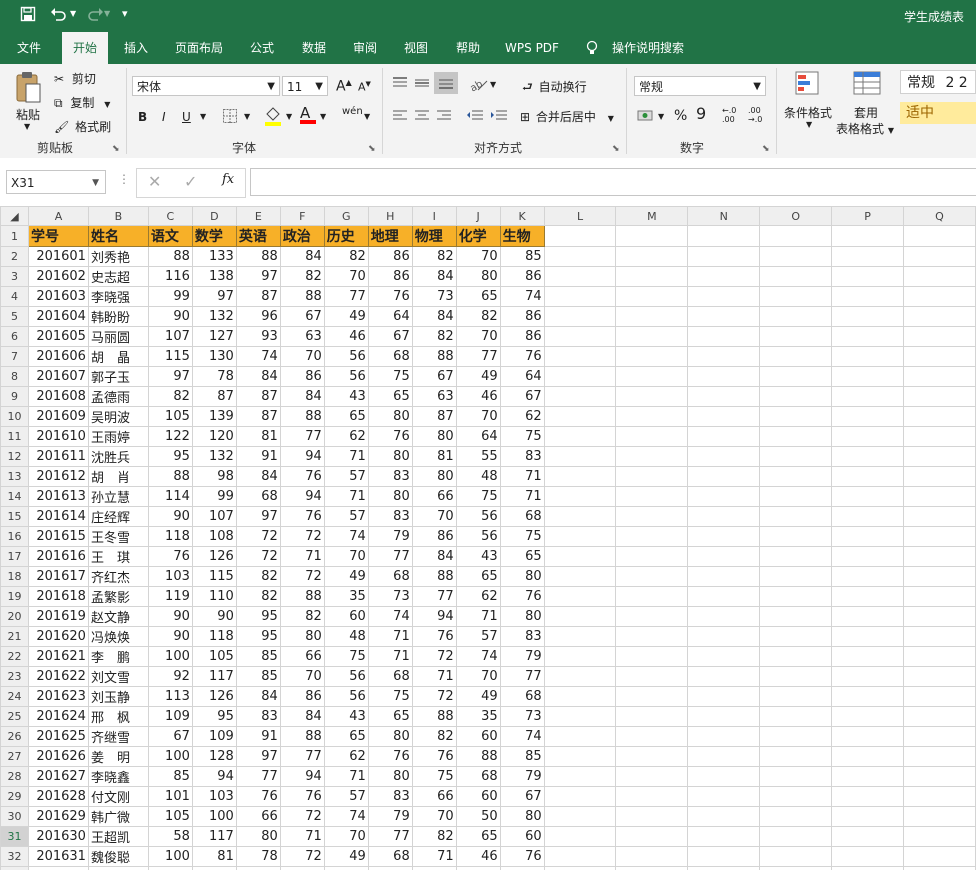  I want to click on customize-toolbar-icon: ▾, so click(125, 13).